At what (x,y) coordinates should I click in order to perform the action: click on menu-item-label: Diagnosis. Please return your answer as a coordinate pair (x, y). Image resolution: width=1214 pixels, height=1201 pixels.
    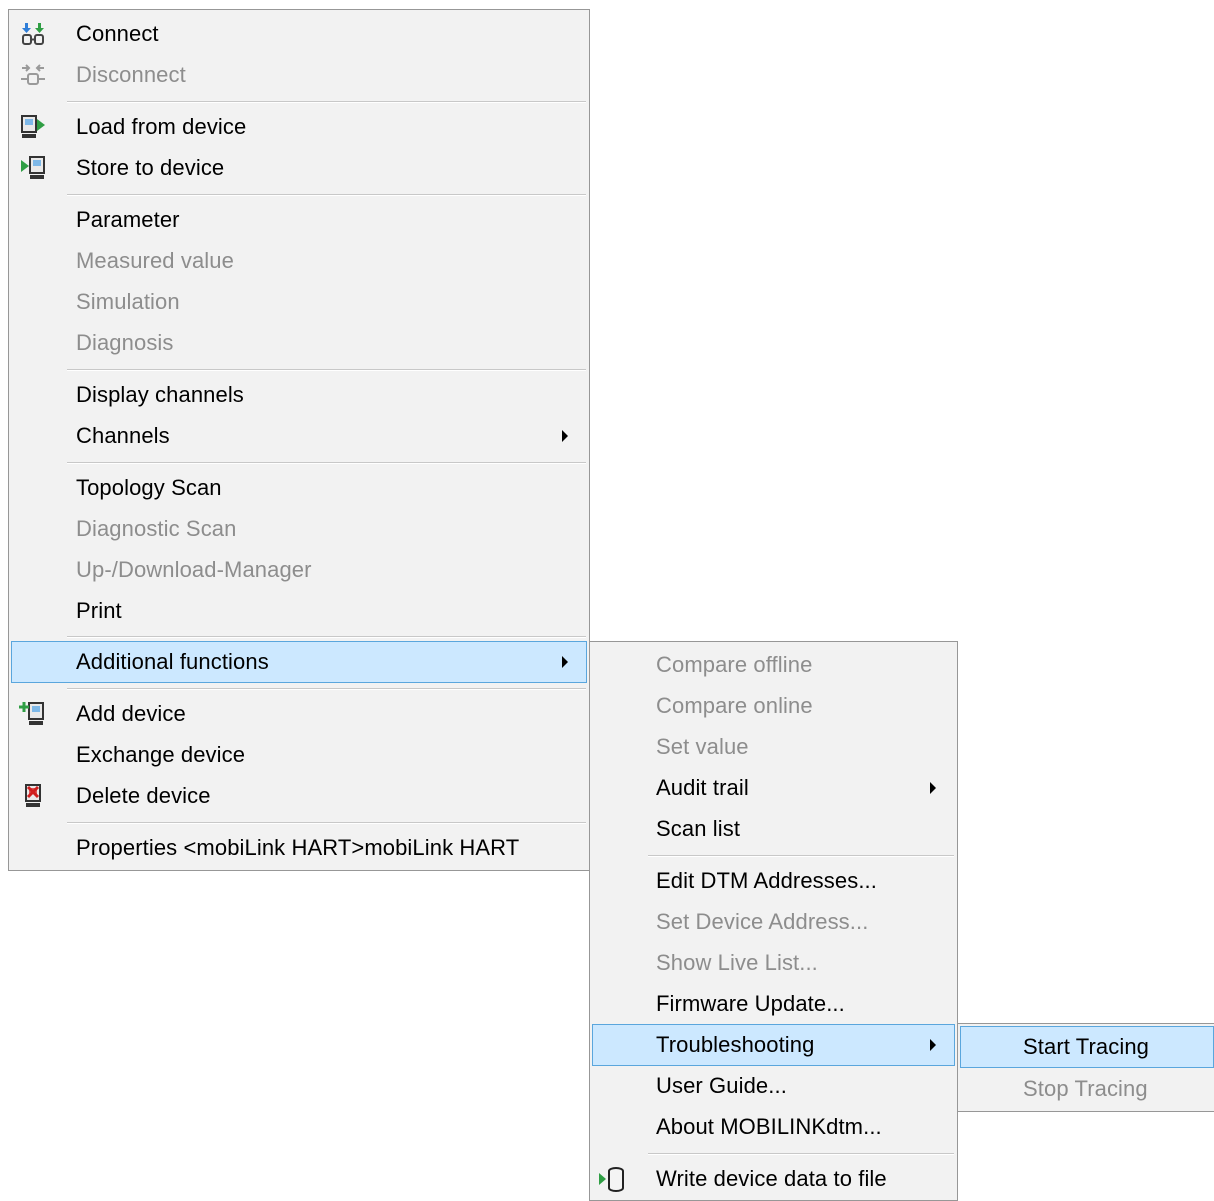
    Looking at the image, I should click on (125, 342).